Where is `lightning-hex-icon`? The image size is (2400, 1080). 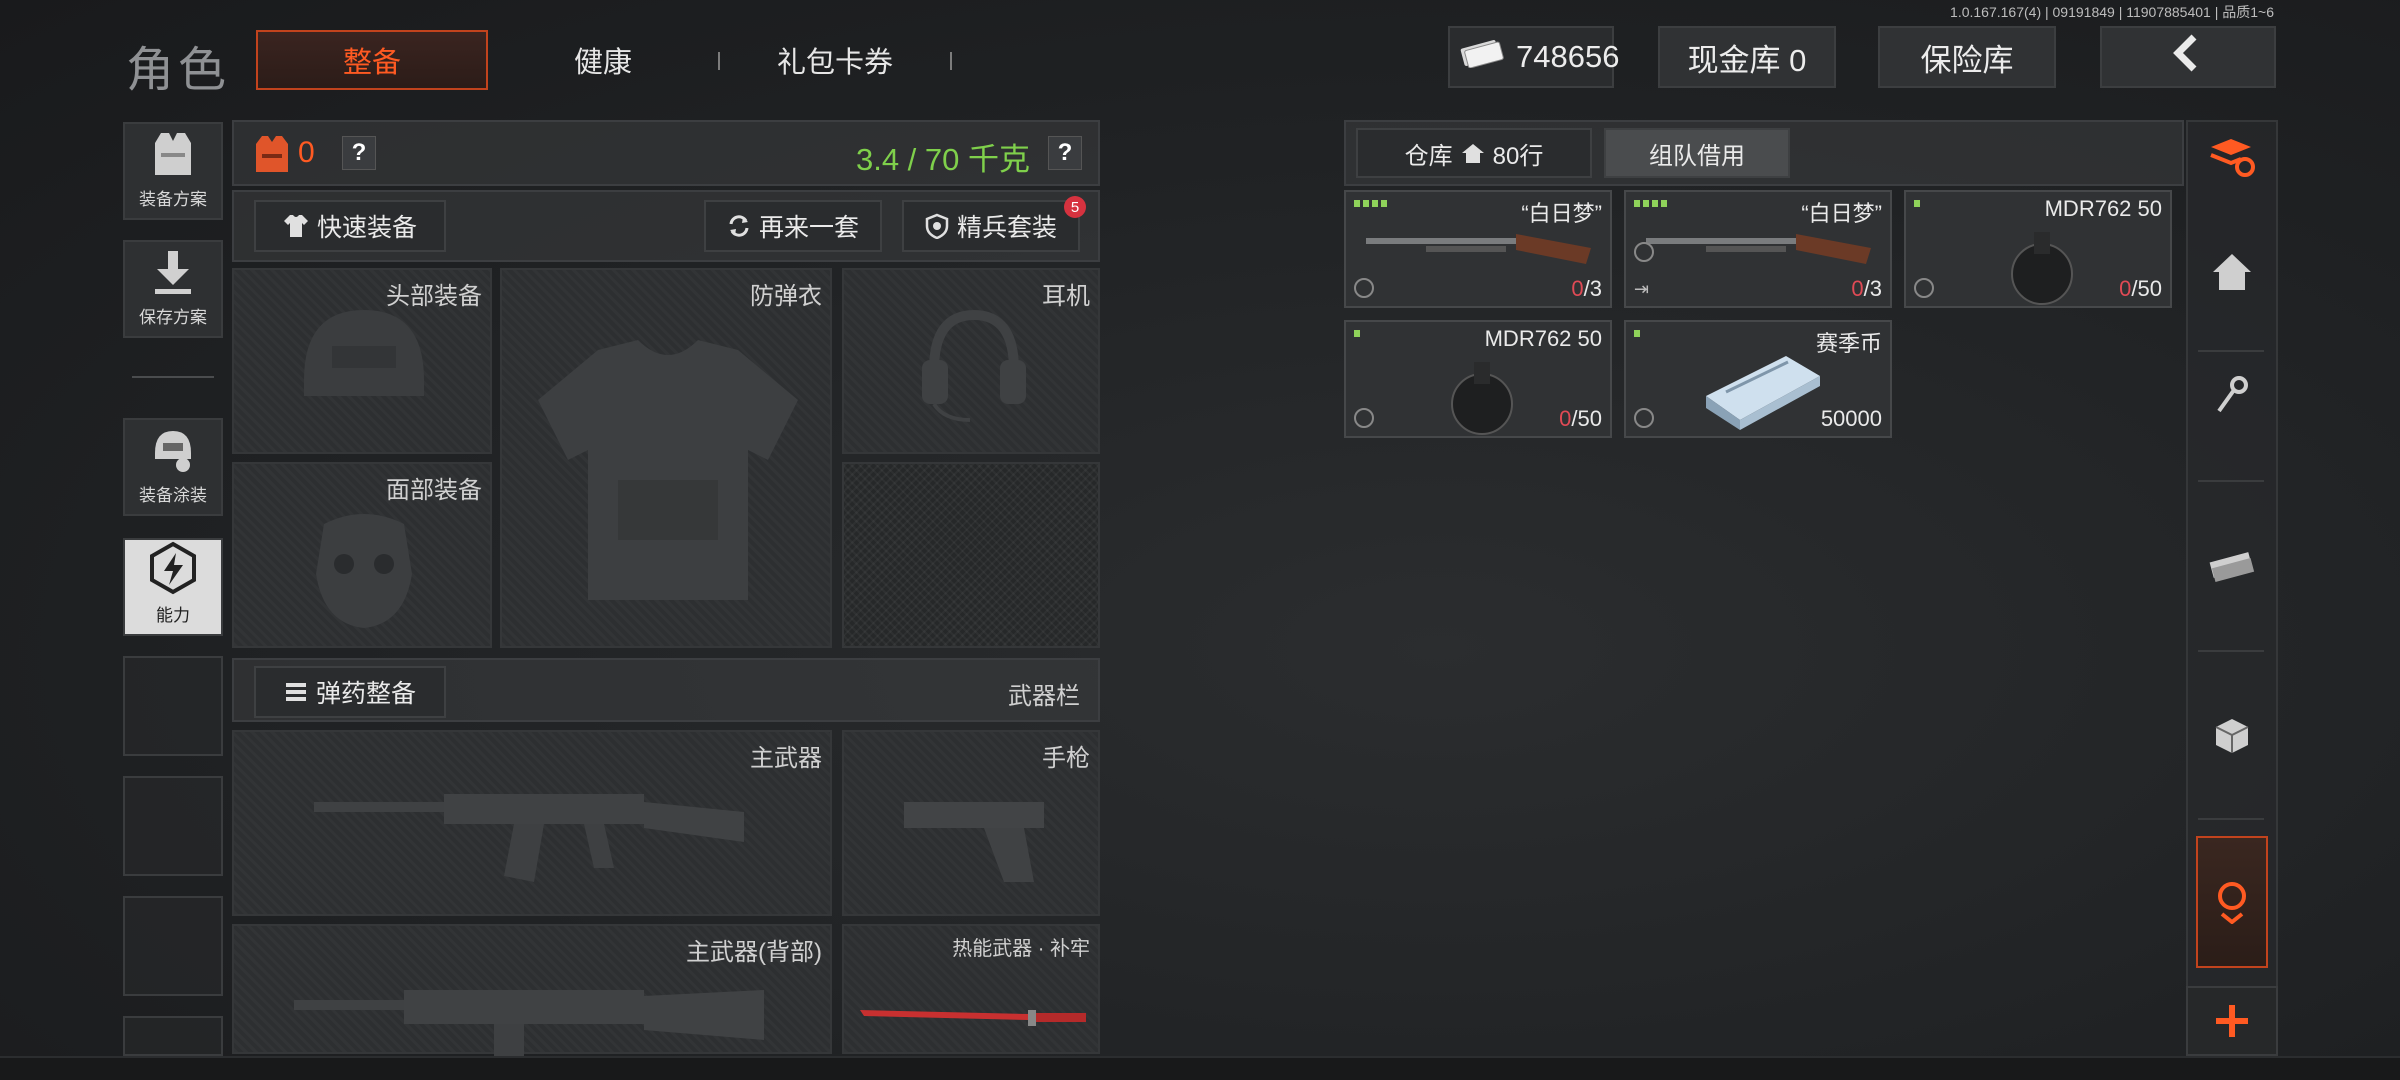
lightning-hex-icon is located at coordinates (173, 568).